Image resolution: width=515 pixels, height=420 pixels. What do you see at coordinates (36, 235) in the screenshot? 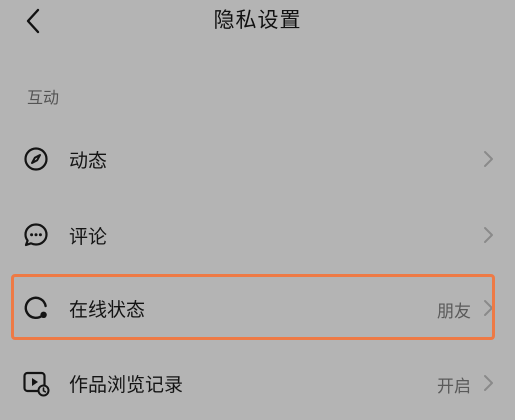
I see `comment-bubble-icon` at bounding box center [36, 235].